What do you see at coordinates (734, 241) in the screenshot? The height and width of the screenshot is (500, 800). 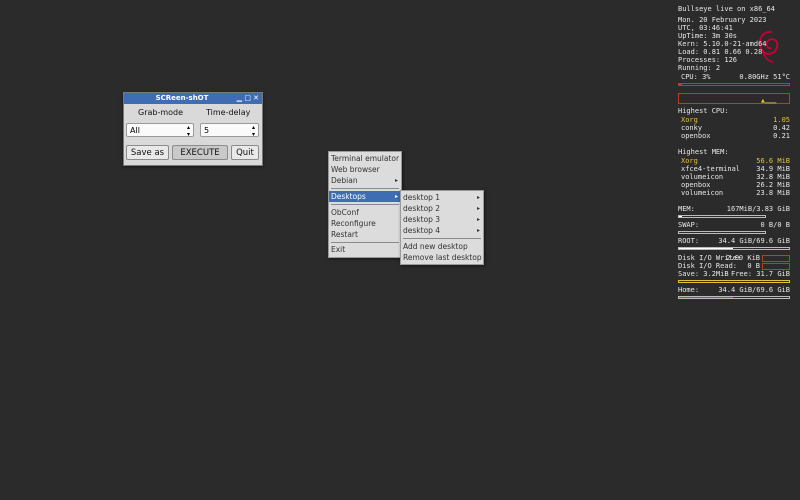 I see `conky-root-row: ROOT: 34.4 GiB/69.6 GiB` at bounding box center [734, 241].